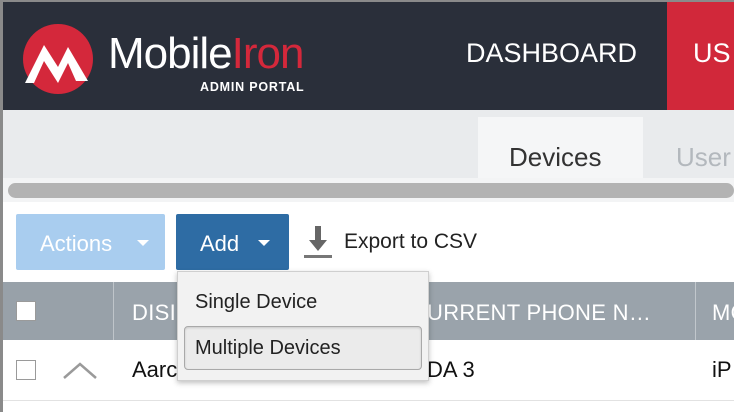  What do you see at coordinates (367, 1) in the screenshot?
I see `window-border-top` at bounding box center [367, 1].